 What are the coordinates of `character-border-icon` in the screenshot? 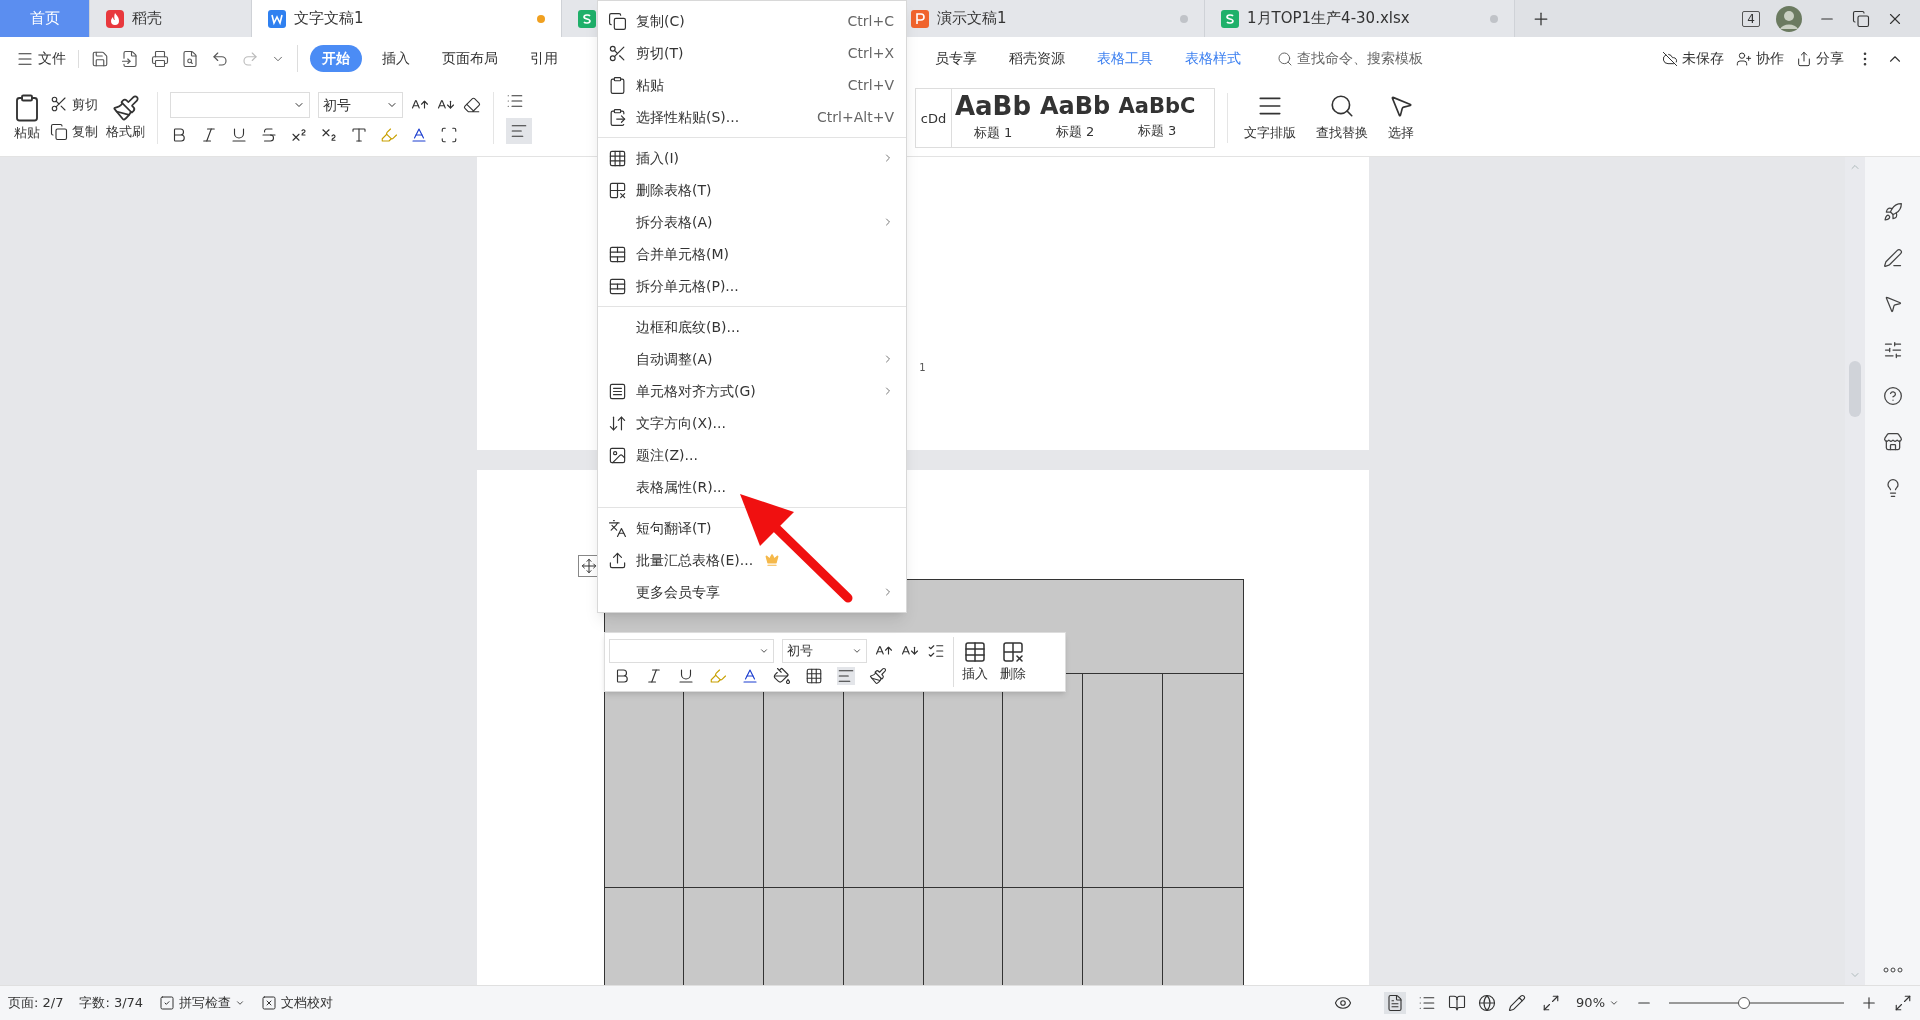 It's located at (449, 135).